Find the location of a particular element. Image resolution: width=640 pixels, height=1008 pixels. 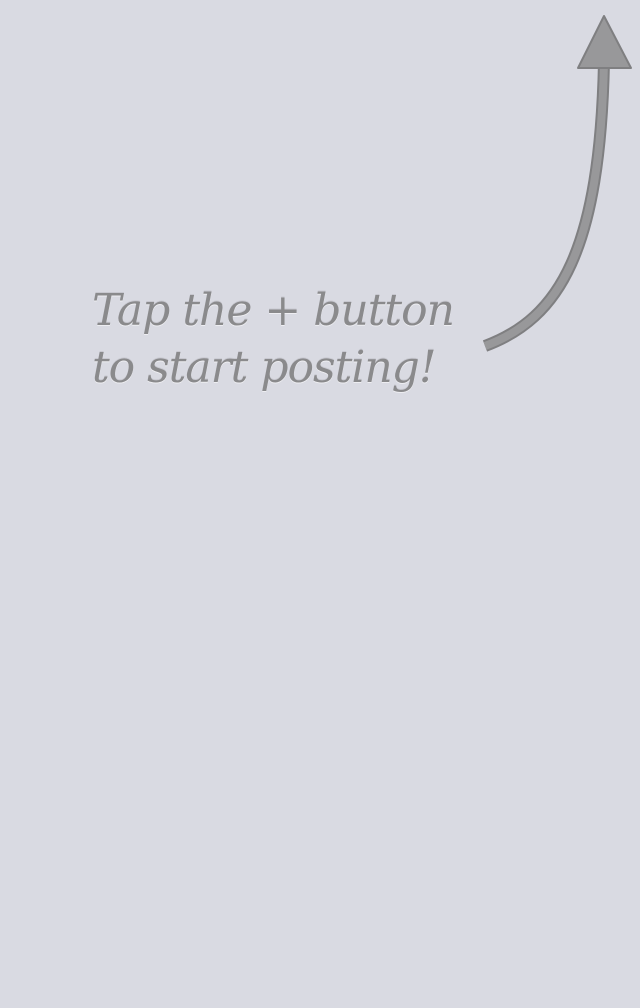

arrow-head is located at coordinates (604, 42).